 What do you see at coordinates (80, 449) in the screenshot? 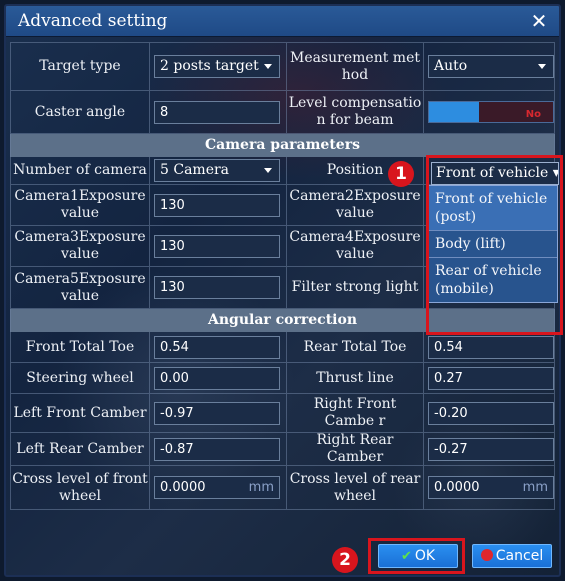
I see `left-rear-camber-label: Left Rear Camber` at bounding box center [80, 449].